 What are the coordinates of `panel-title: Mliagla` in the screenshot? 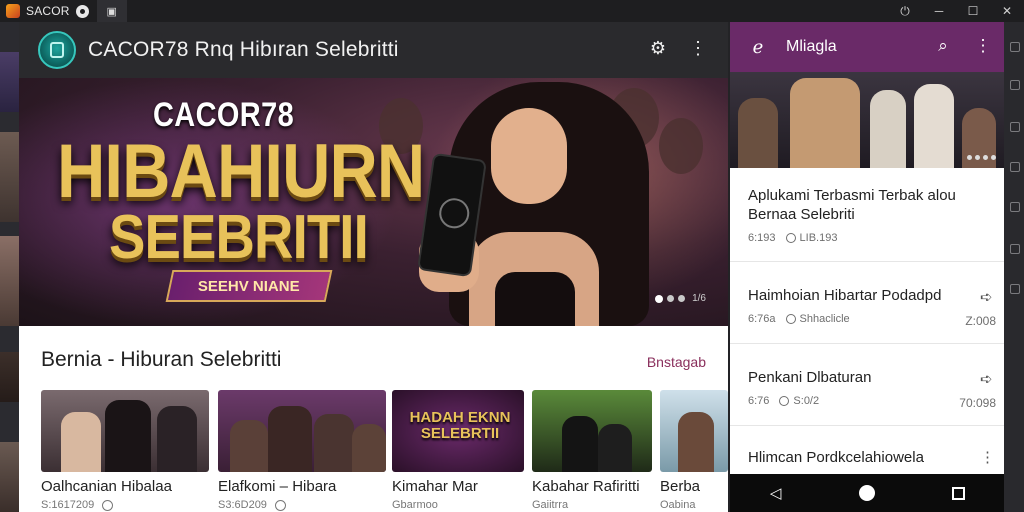 It's located at (811, 46).